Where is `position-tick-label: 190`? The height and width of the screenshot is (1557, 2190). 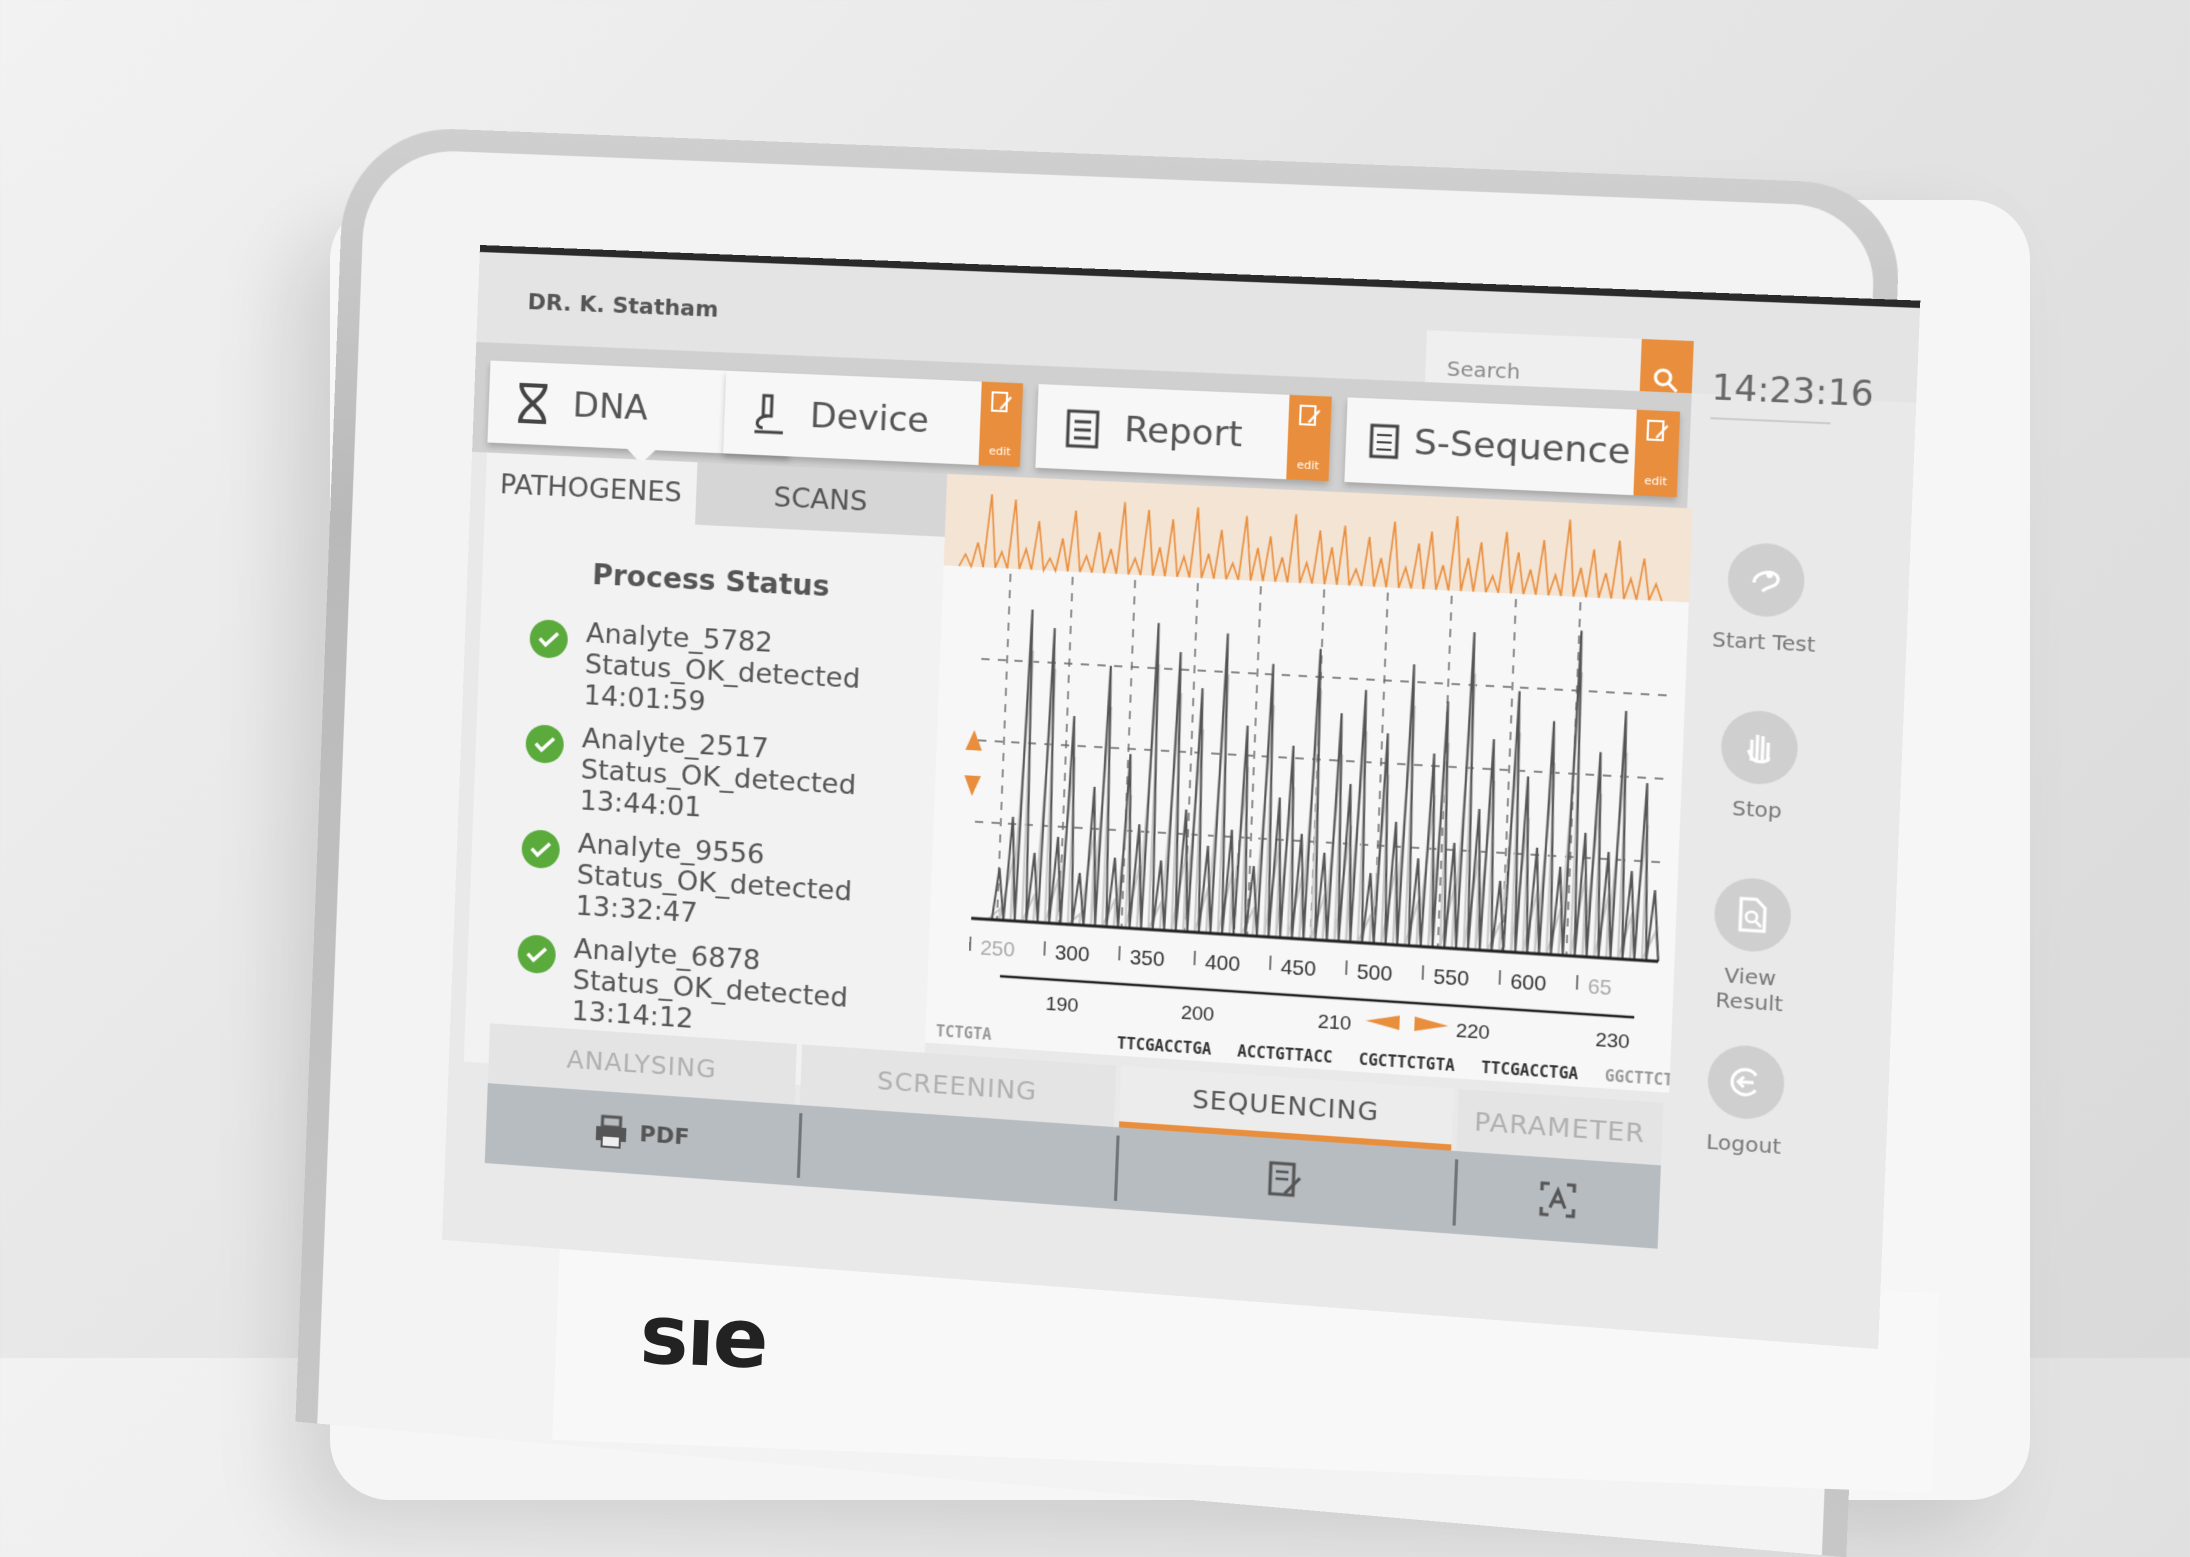
position-tick-label: 190 is located at coordinates (1062, 1005).